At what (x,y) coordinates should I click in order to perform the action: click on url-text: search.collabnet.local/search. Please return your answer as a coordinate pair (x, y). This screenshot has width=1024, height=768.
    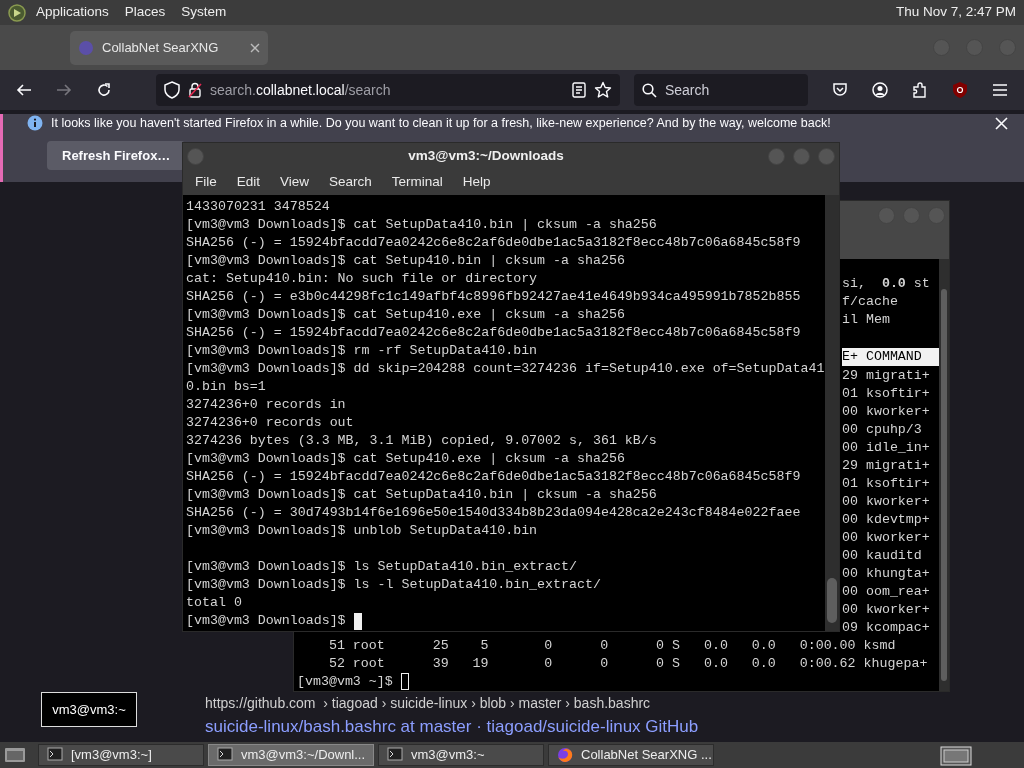
    Looking at the image, I should click on (301, 90).